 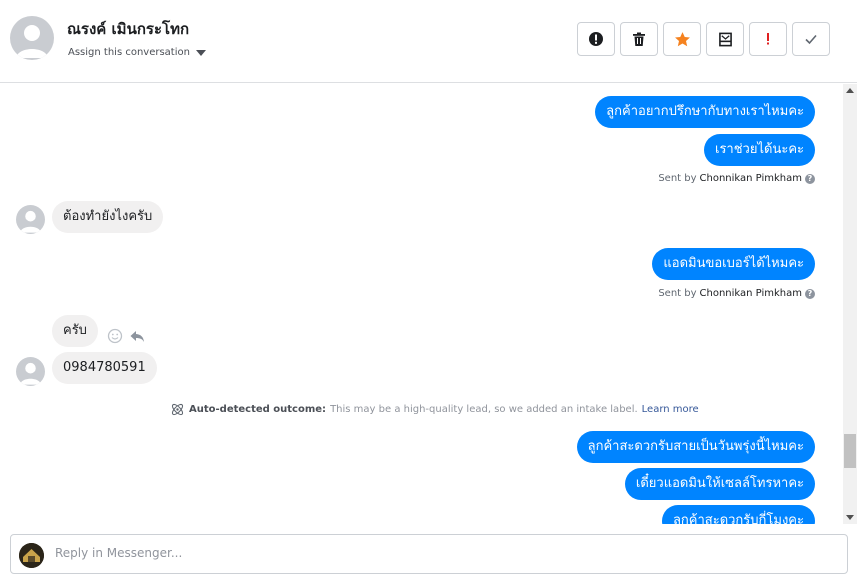 I want to click on move-to-inbox-button, so click(x=725, y=39).